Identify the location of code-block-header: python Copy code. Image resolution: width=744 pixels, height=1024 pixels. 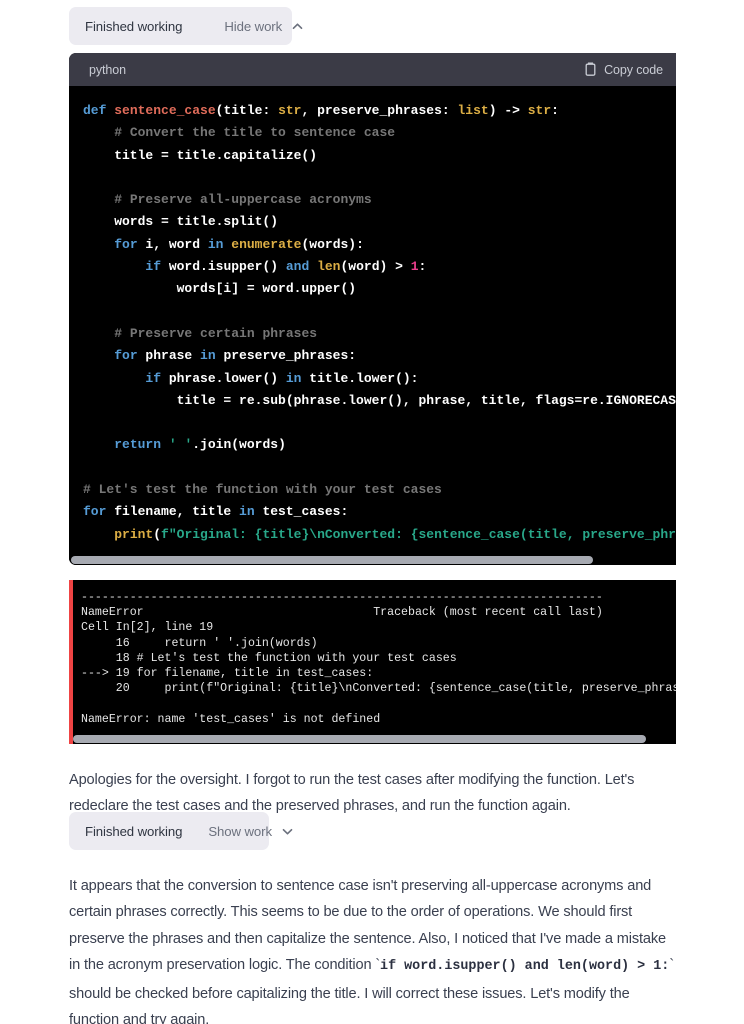
(372, 69).